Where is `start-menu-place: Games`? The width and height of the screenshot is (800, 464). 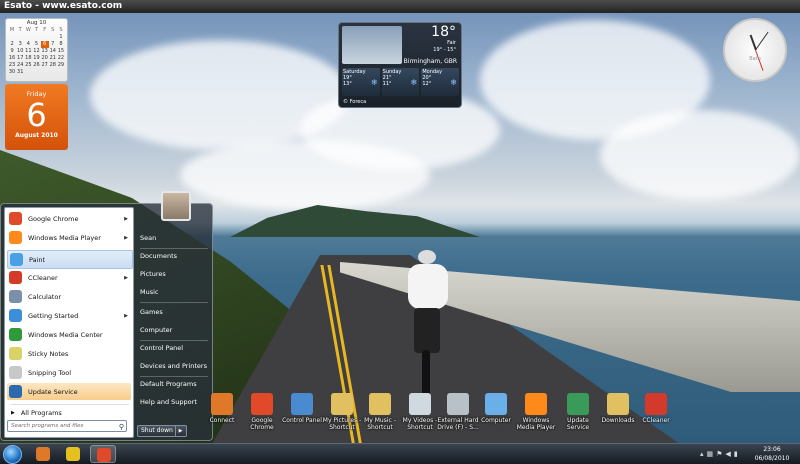
start-menu-place: Games is located at coordinates (175, 312).